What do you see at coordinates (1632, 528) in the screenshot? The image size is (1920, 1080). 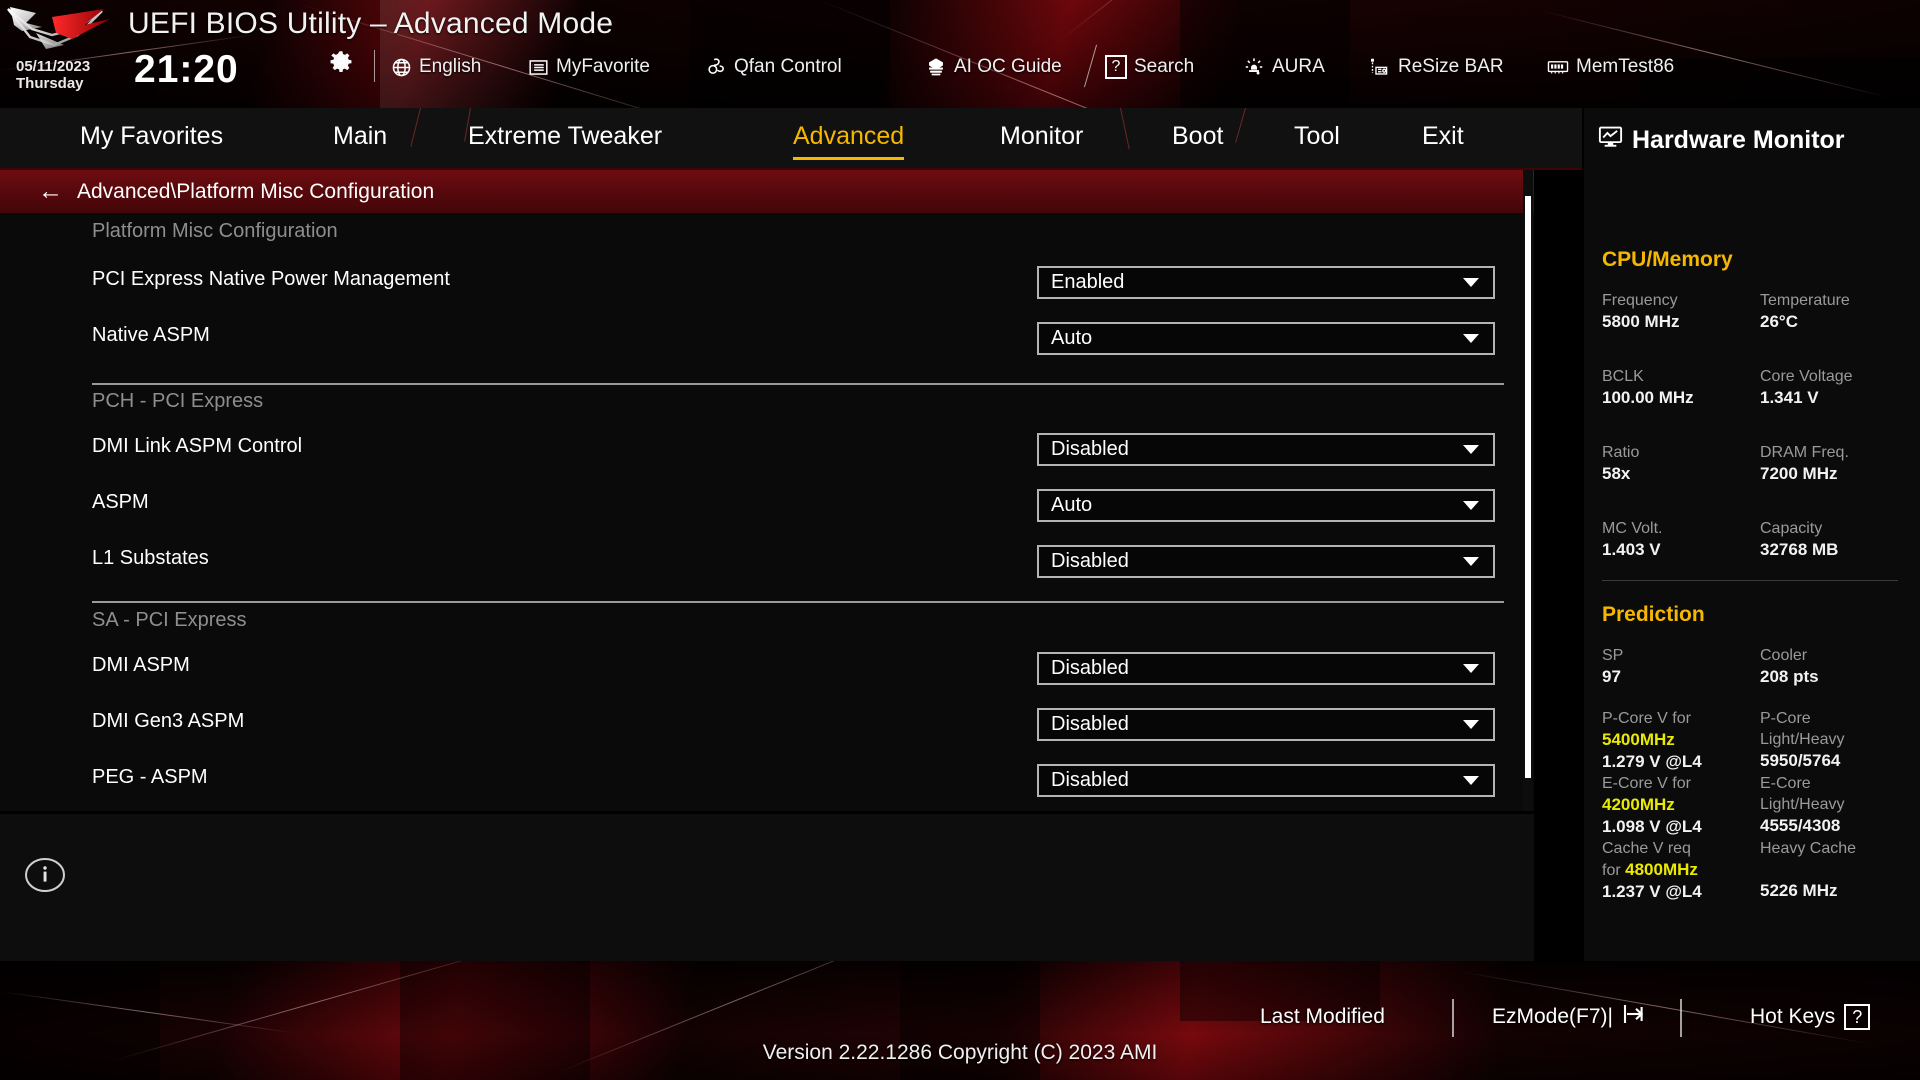 I see `hw-key: MC Volt.` at bounding box center [1632, 528].